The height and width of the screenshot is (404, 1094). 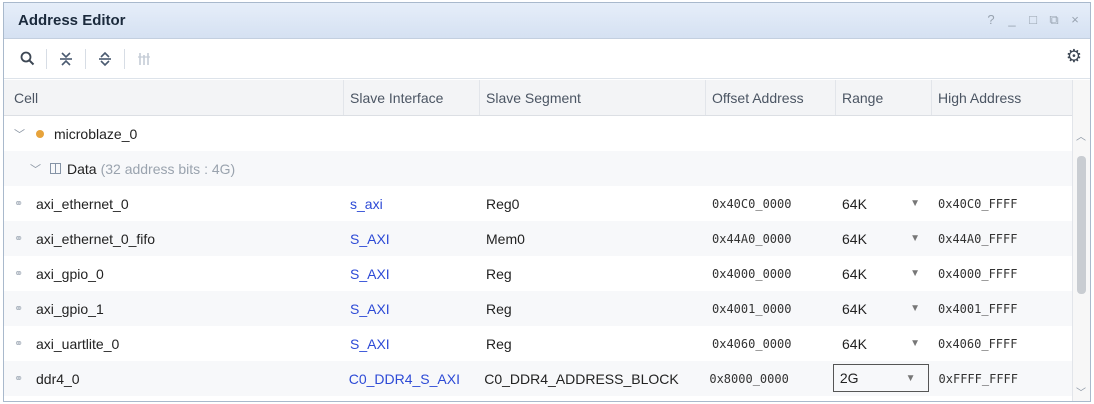 I want to click on header-offset-address: Offset Address, so click(x=771, y=97).